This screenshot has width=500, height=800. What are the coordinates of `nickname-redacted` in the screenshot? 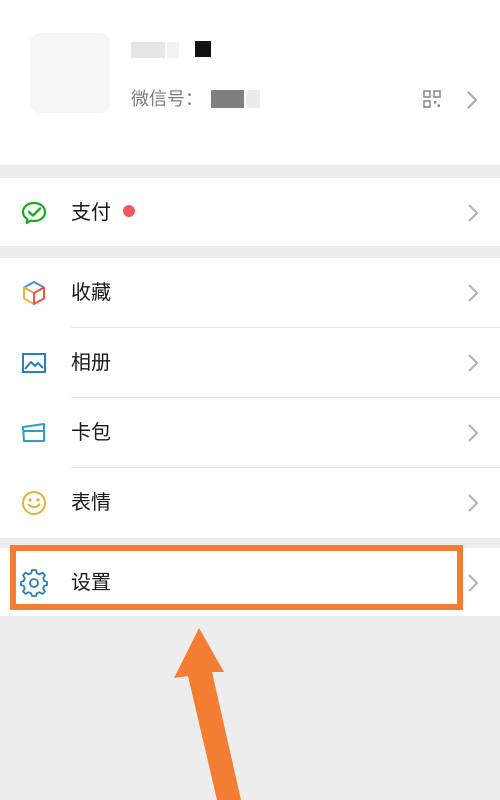 It's located at (148, 50).